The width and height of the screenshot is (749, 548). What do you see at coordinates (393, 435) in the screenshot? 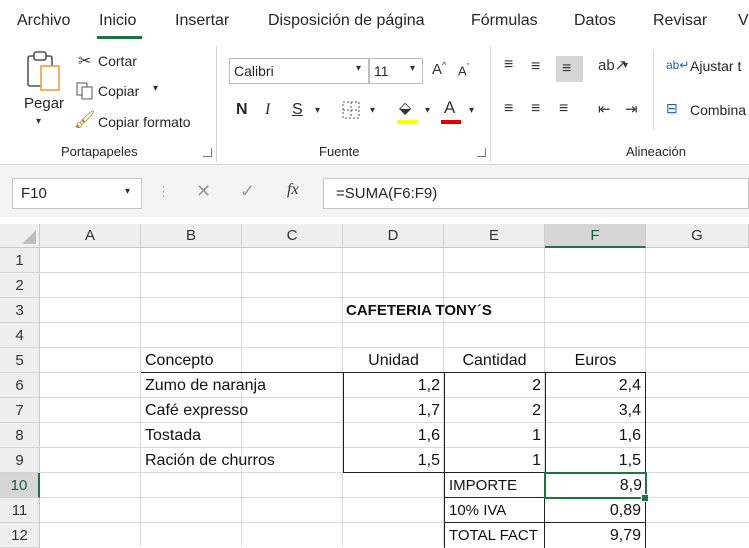
I see `item-unidad: 1,6` at bounding box center [393, 435].